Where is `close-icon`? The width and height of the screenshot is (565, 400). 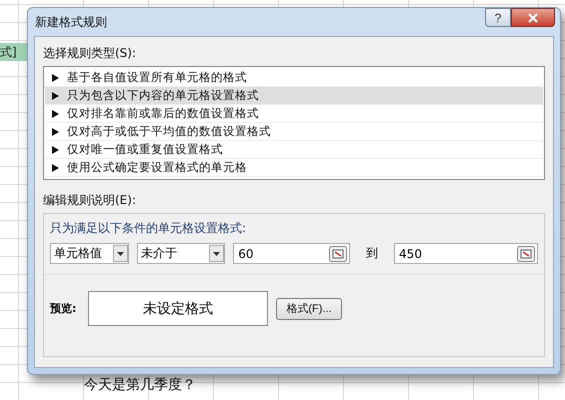
close-icon is located at coordinates (533, 17).